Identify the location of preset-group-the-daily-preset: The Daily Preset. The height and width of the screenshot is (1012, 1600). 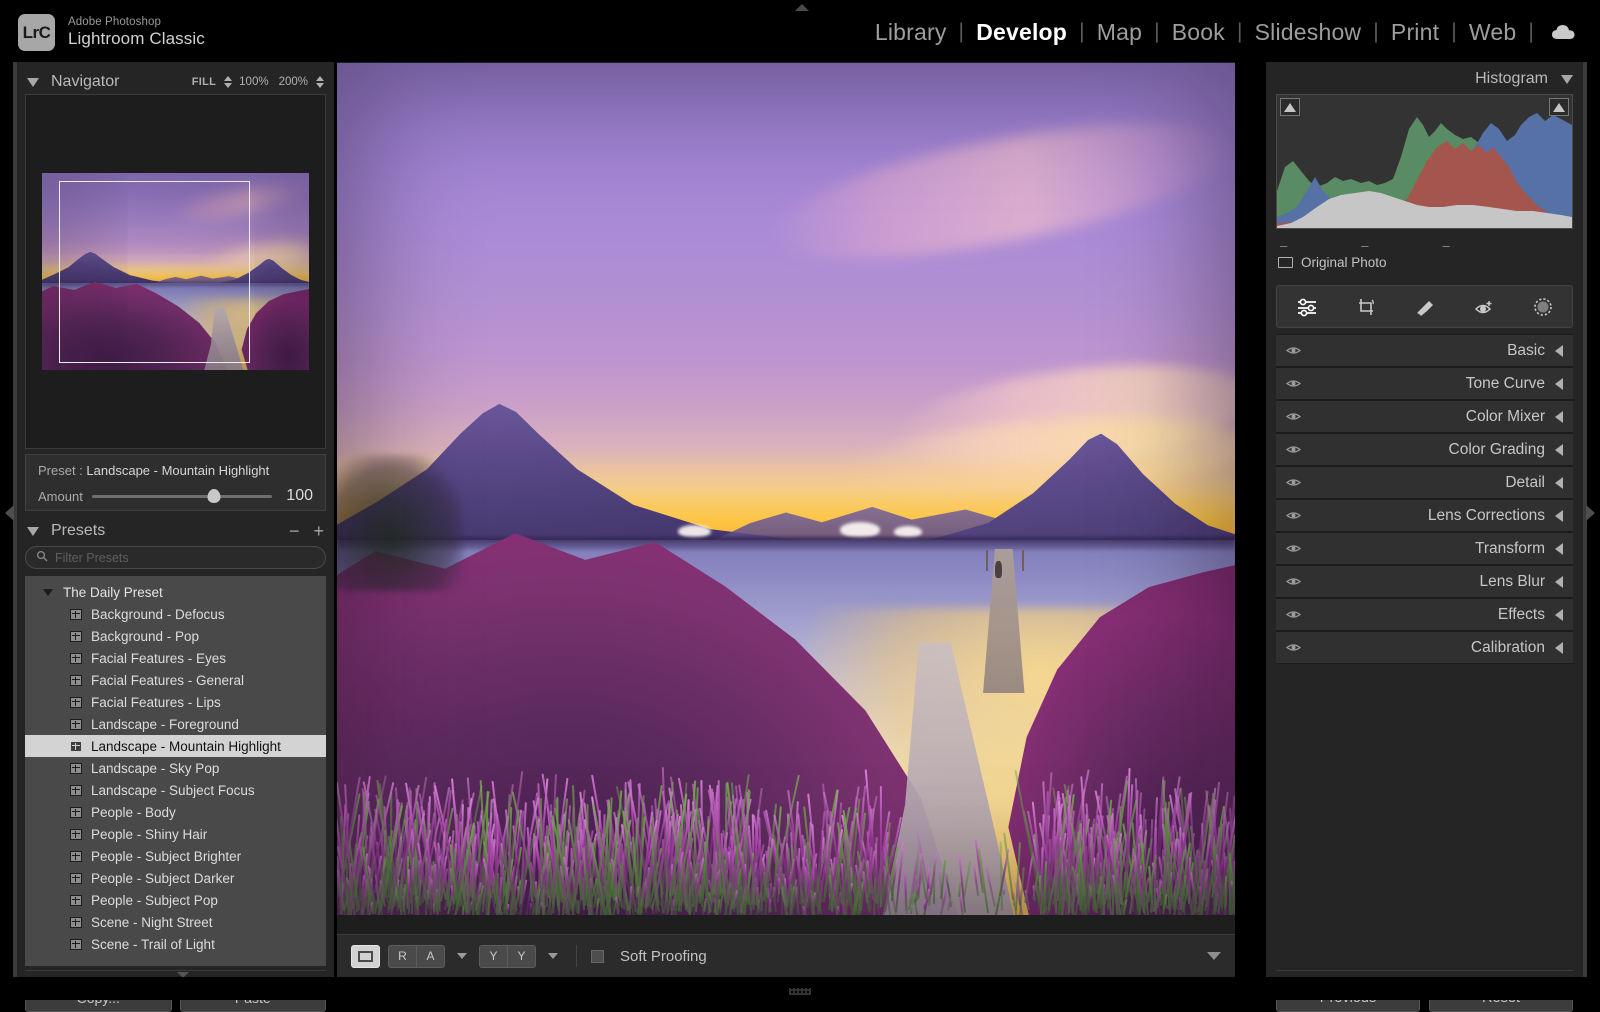
(175, 592).